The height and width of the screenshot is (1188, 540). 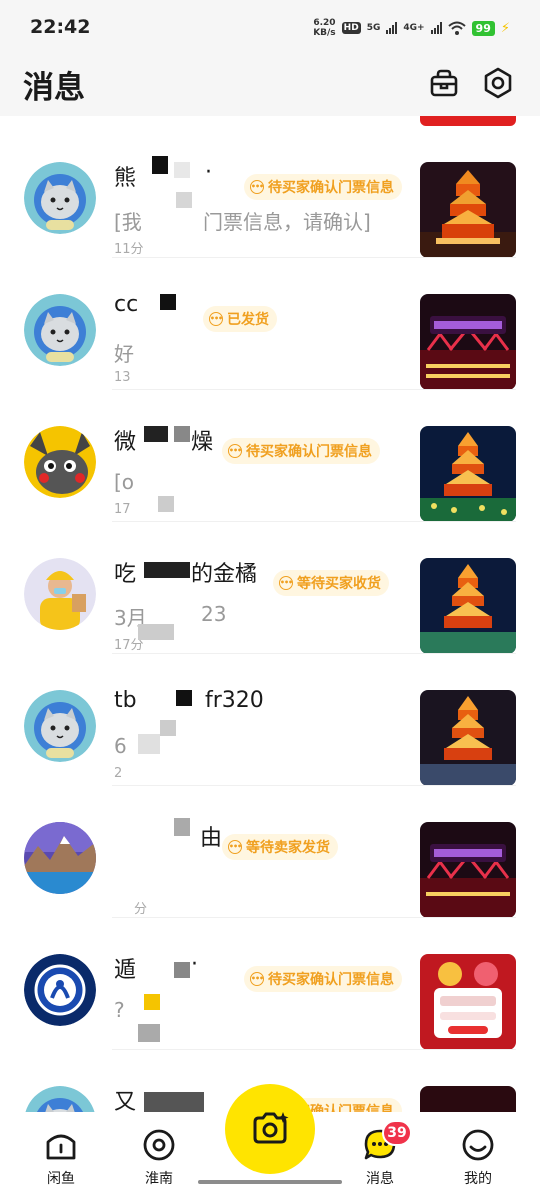 I want to click on nav-label: 淮南, so click(x=159, y=1179).